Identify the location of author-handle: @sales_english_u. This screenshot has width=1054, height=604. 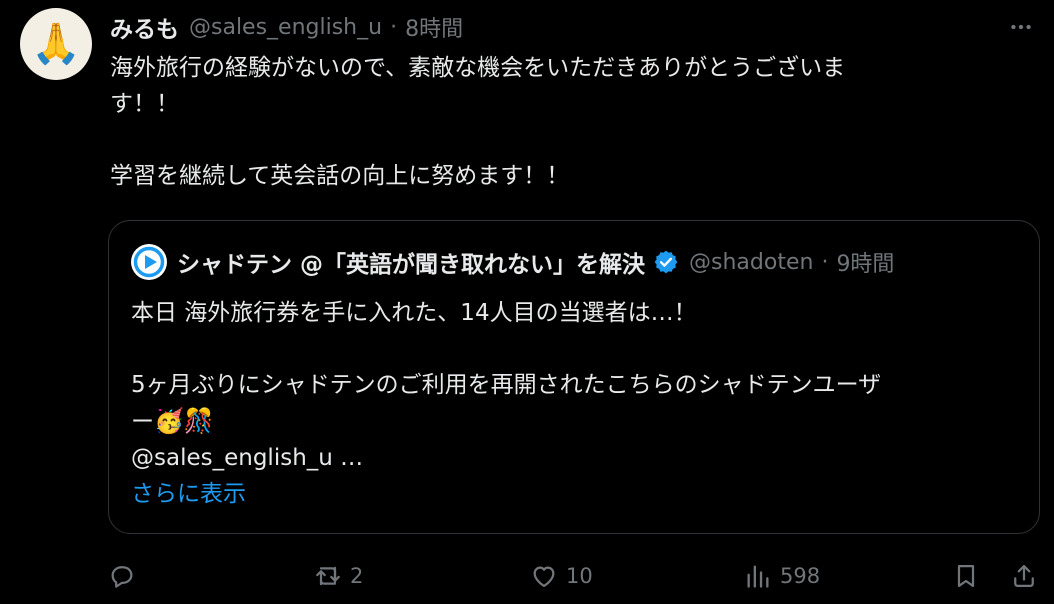
(285, 27).